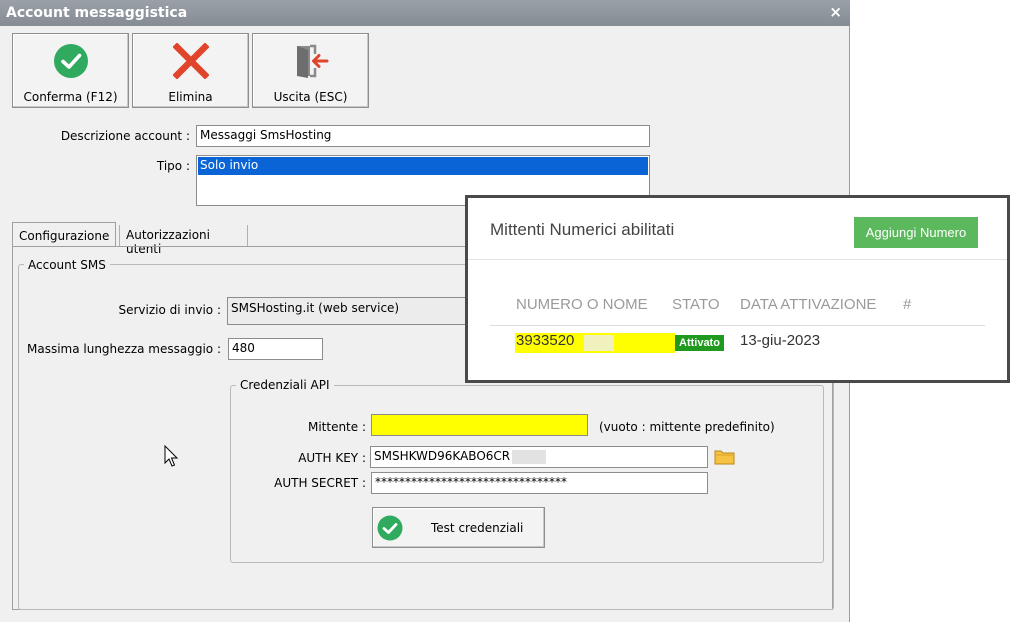 The image size is (1012, 622). I want to click on auth-key-value: SMSHKWD96KABO6CR, so click(442, 456).